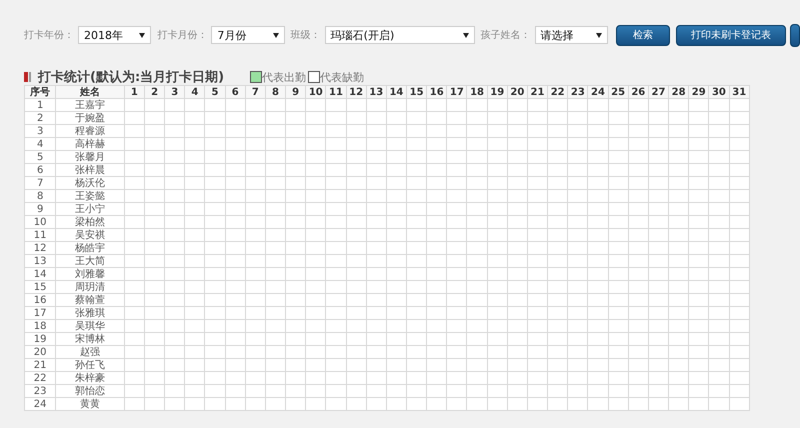 The width and height of the screenshot is (800, 428). Describe the element at coordinates (90, 183) in the screenshot. I see `table-cell: 杨沃伦` at that location.